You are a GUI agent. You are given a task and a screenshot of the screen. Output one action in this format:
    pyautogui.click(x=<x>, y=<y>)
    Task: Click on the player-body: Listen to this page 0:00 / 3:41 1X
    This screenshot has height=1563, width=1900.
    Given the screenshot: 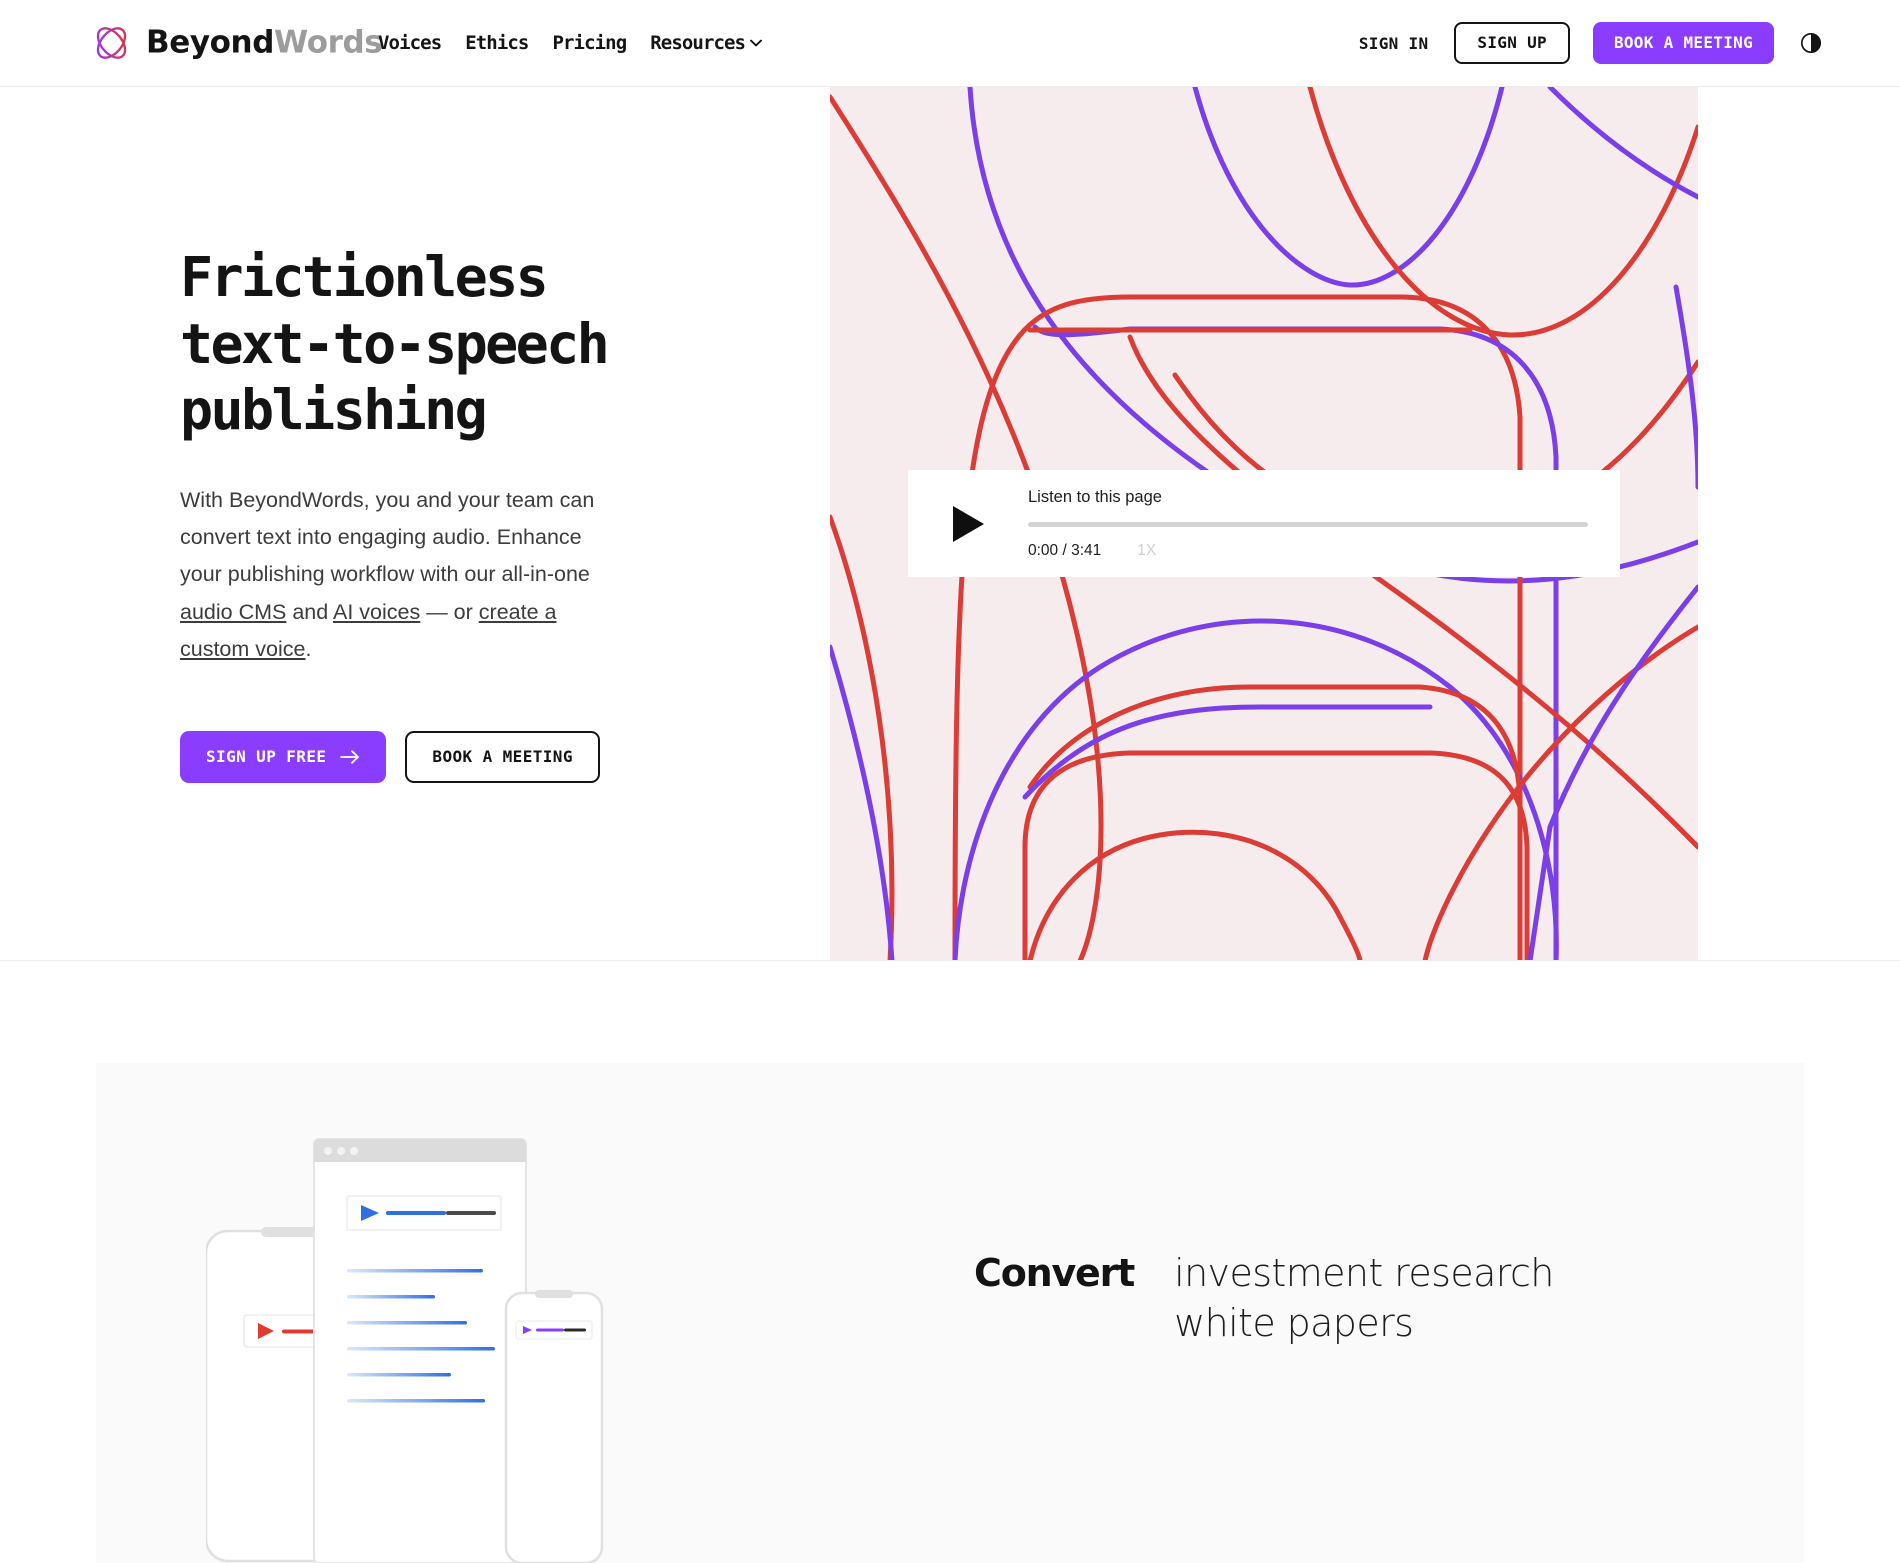 What is the action you would take?
    pyautogui.click(x=1308, y=523)
    